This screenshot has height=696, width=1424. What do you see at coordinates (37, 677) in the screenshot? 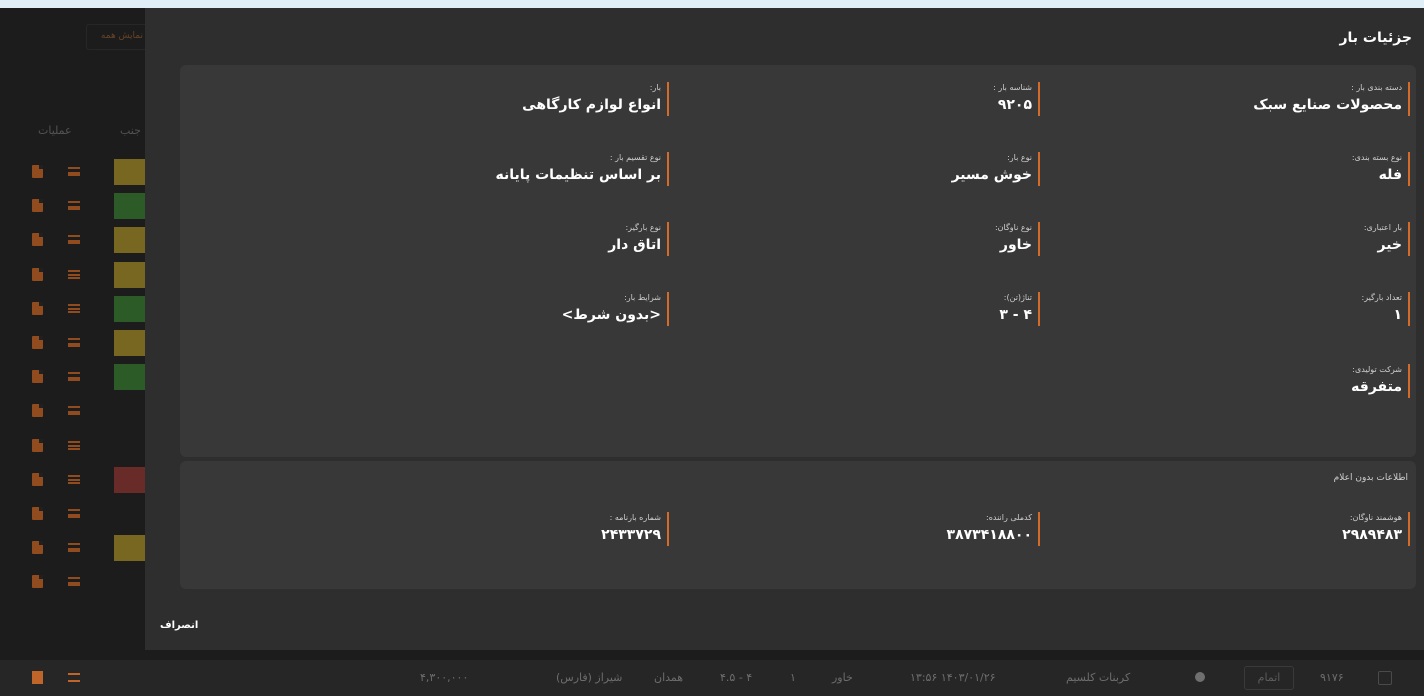
I see `document-icon` at bounding box center [37, 677].